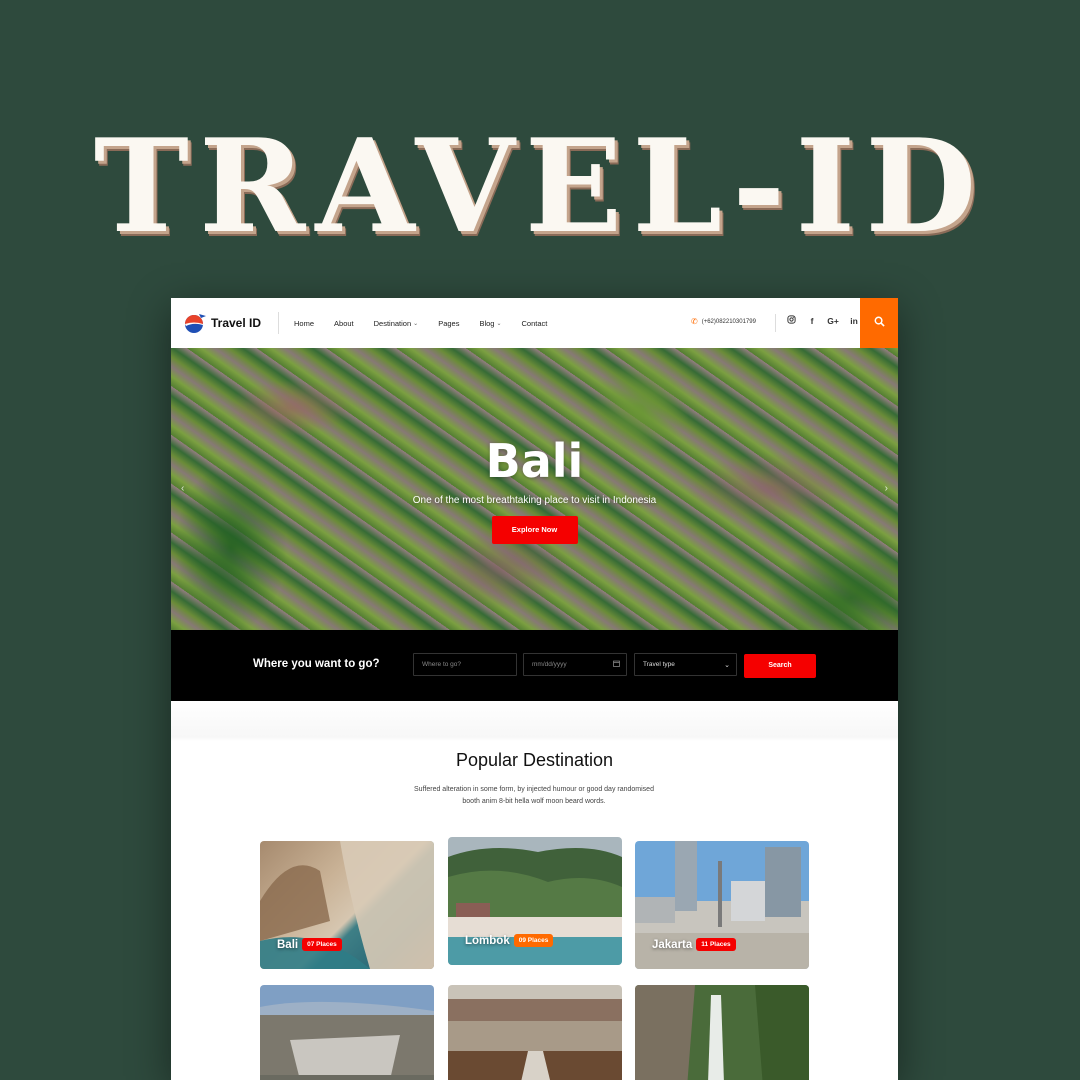 The image size is (1080, 1080). What do you see at coordinates (487, 323) in the screenshot?
I see `nav-label: Blog` at bounding box center [487, 323].